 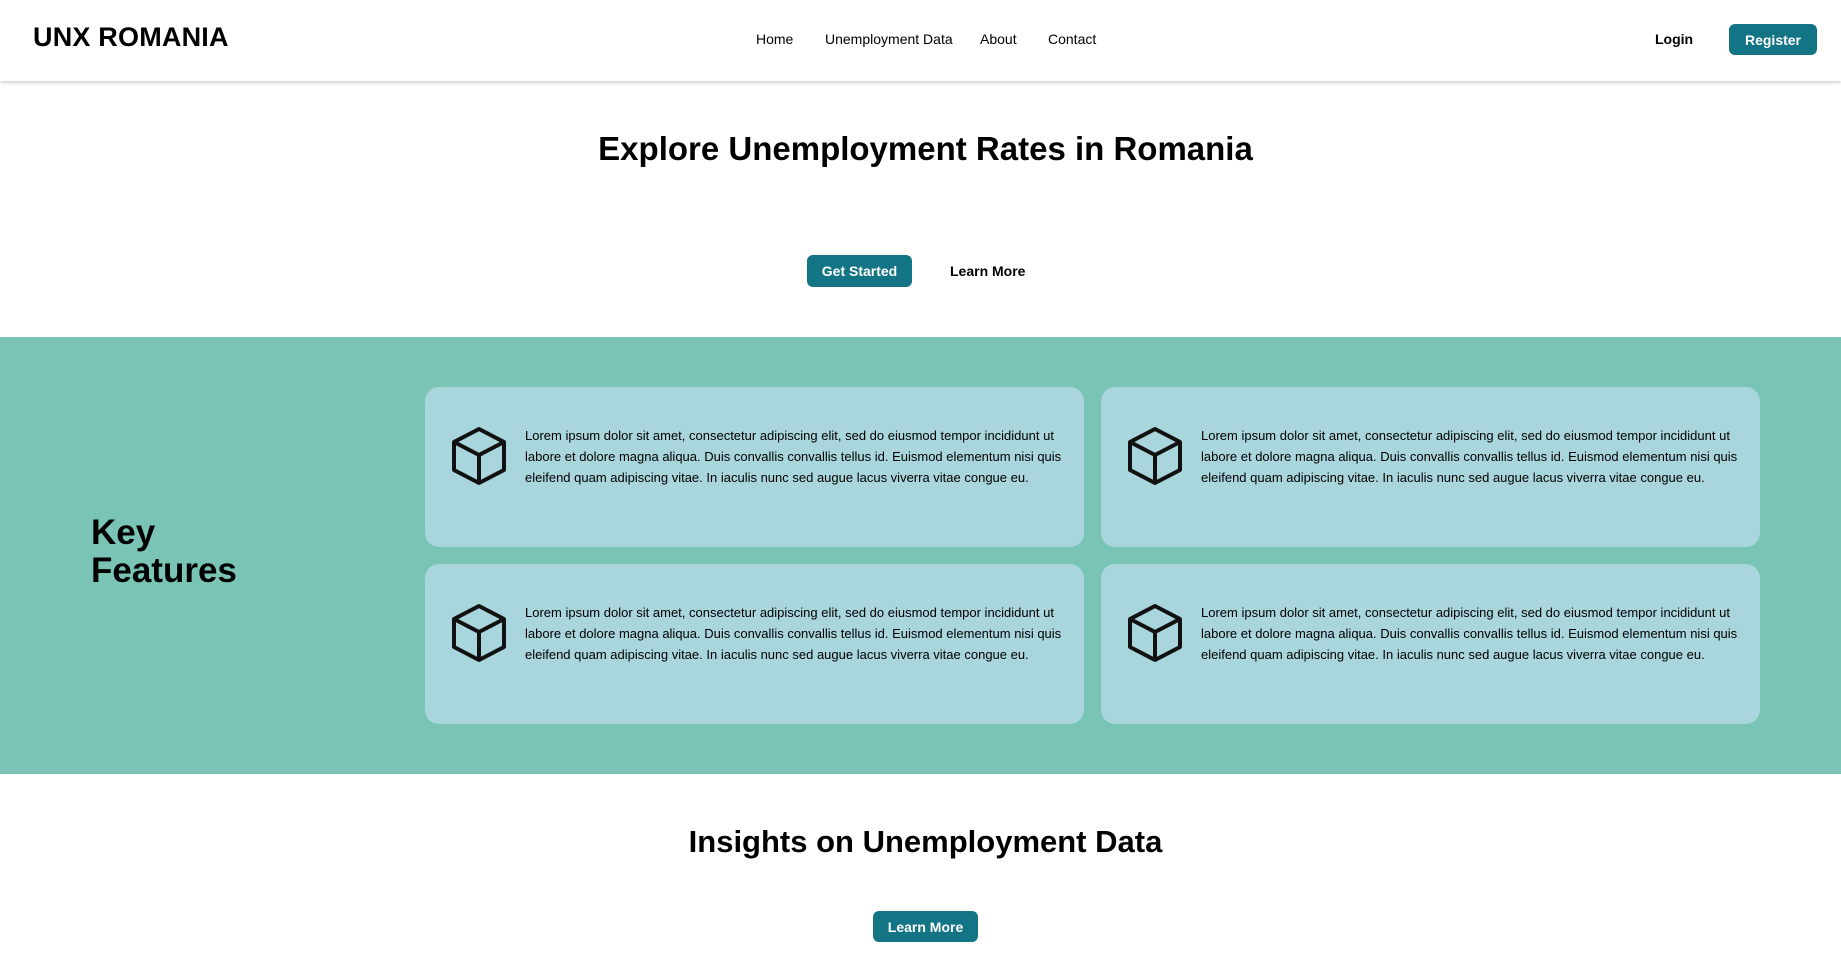 What do you see at coordinates (774, 39) in the screenshot?
I see `nav-home: Home` at bounding box center [774, 39].